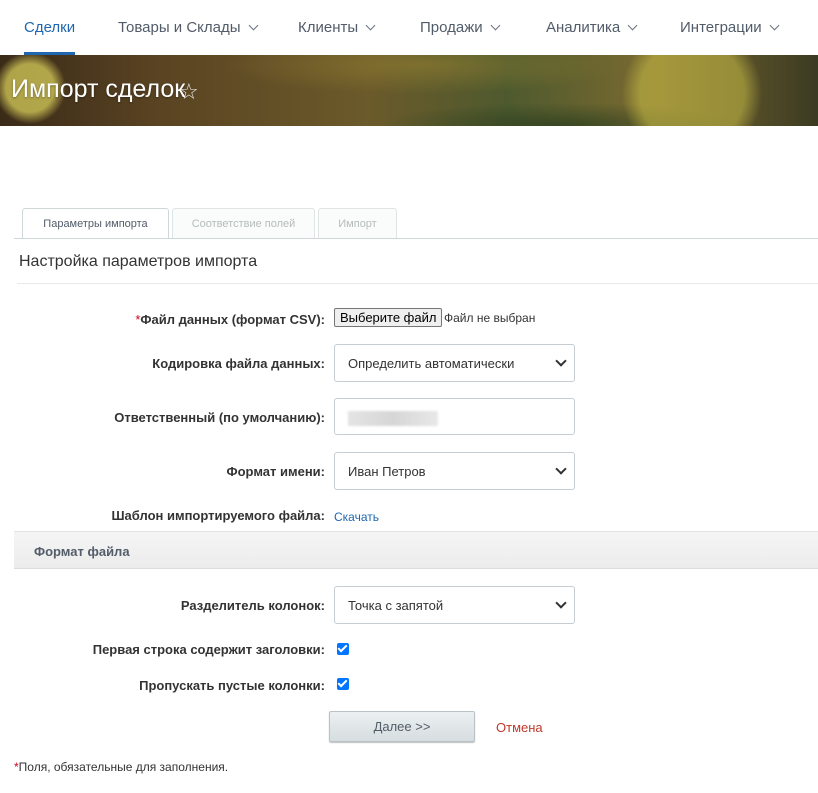  Describe the element at coordinates (431, 363) in the screenshot. I see `select-value: Определить автоматически` at that location.